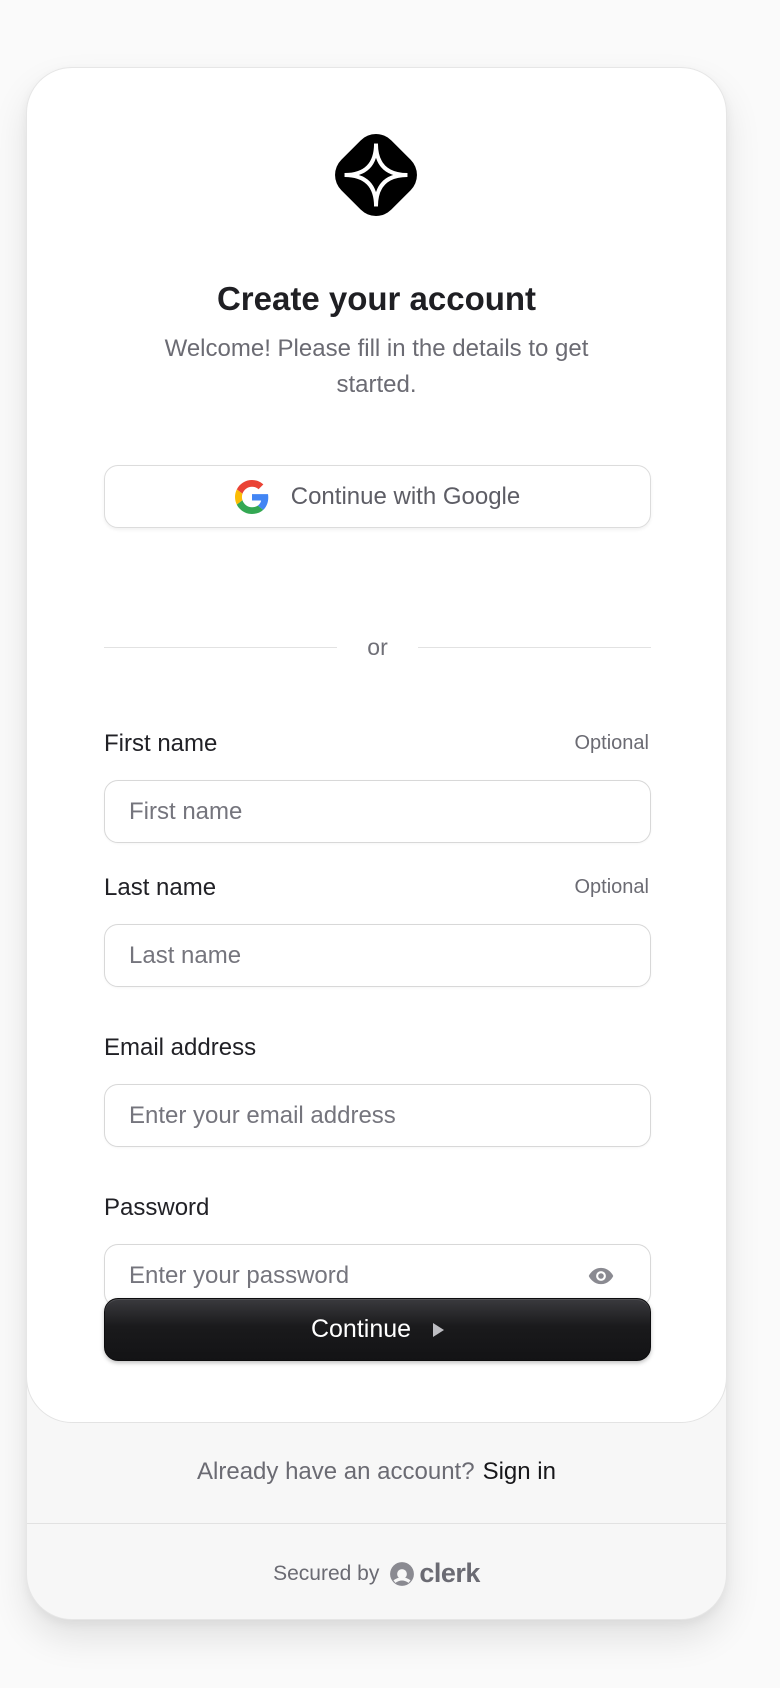 The image size is (780, 1688). I want to click on sign-in-prompt: Already have an account? Sign in, so click(376, 1472).